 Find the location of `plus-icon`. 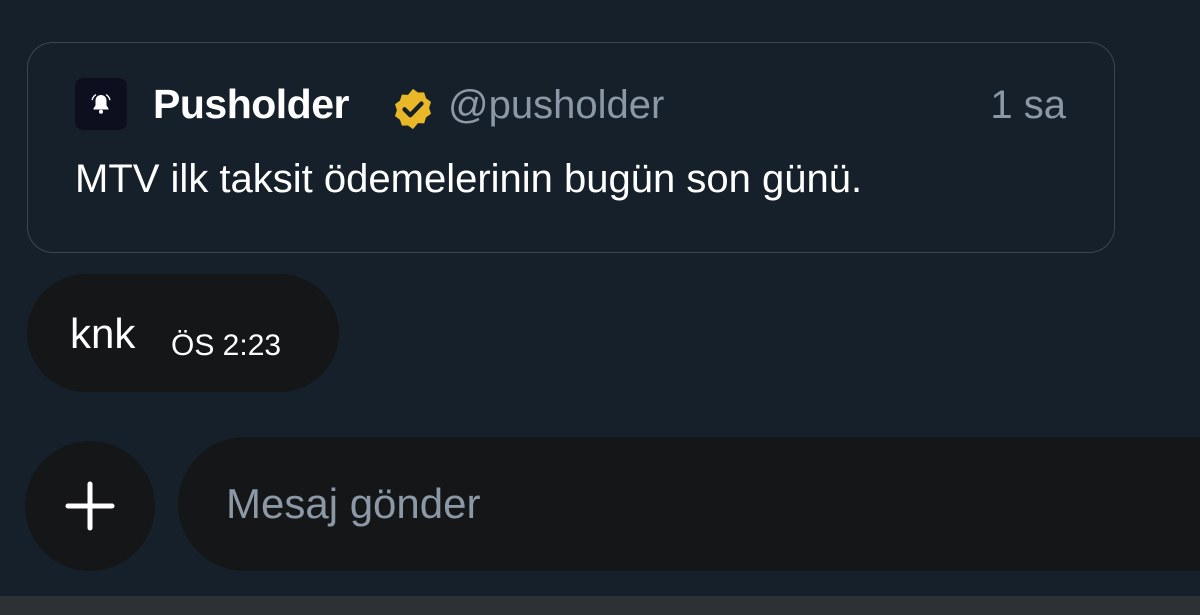

plus-icon is located at coordinates (90, 506).